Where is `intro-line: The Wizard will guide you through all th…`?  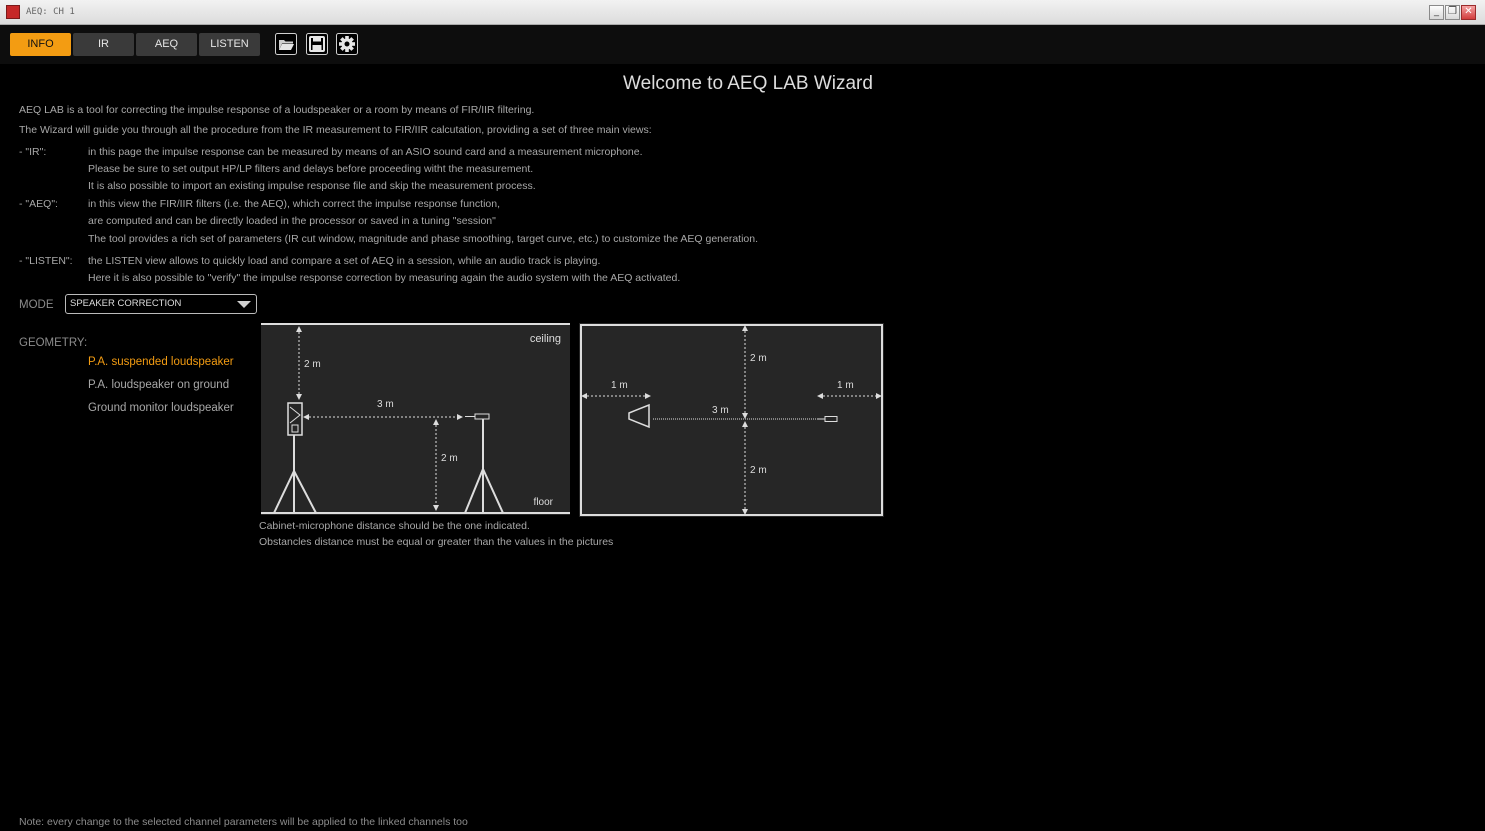
intro-line: The Wizard will guide you through all th… is located at coordinates (335, 130).